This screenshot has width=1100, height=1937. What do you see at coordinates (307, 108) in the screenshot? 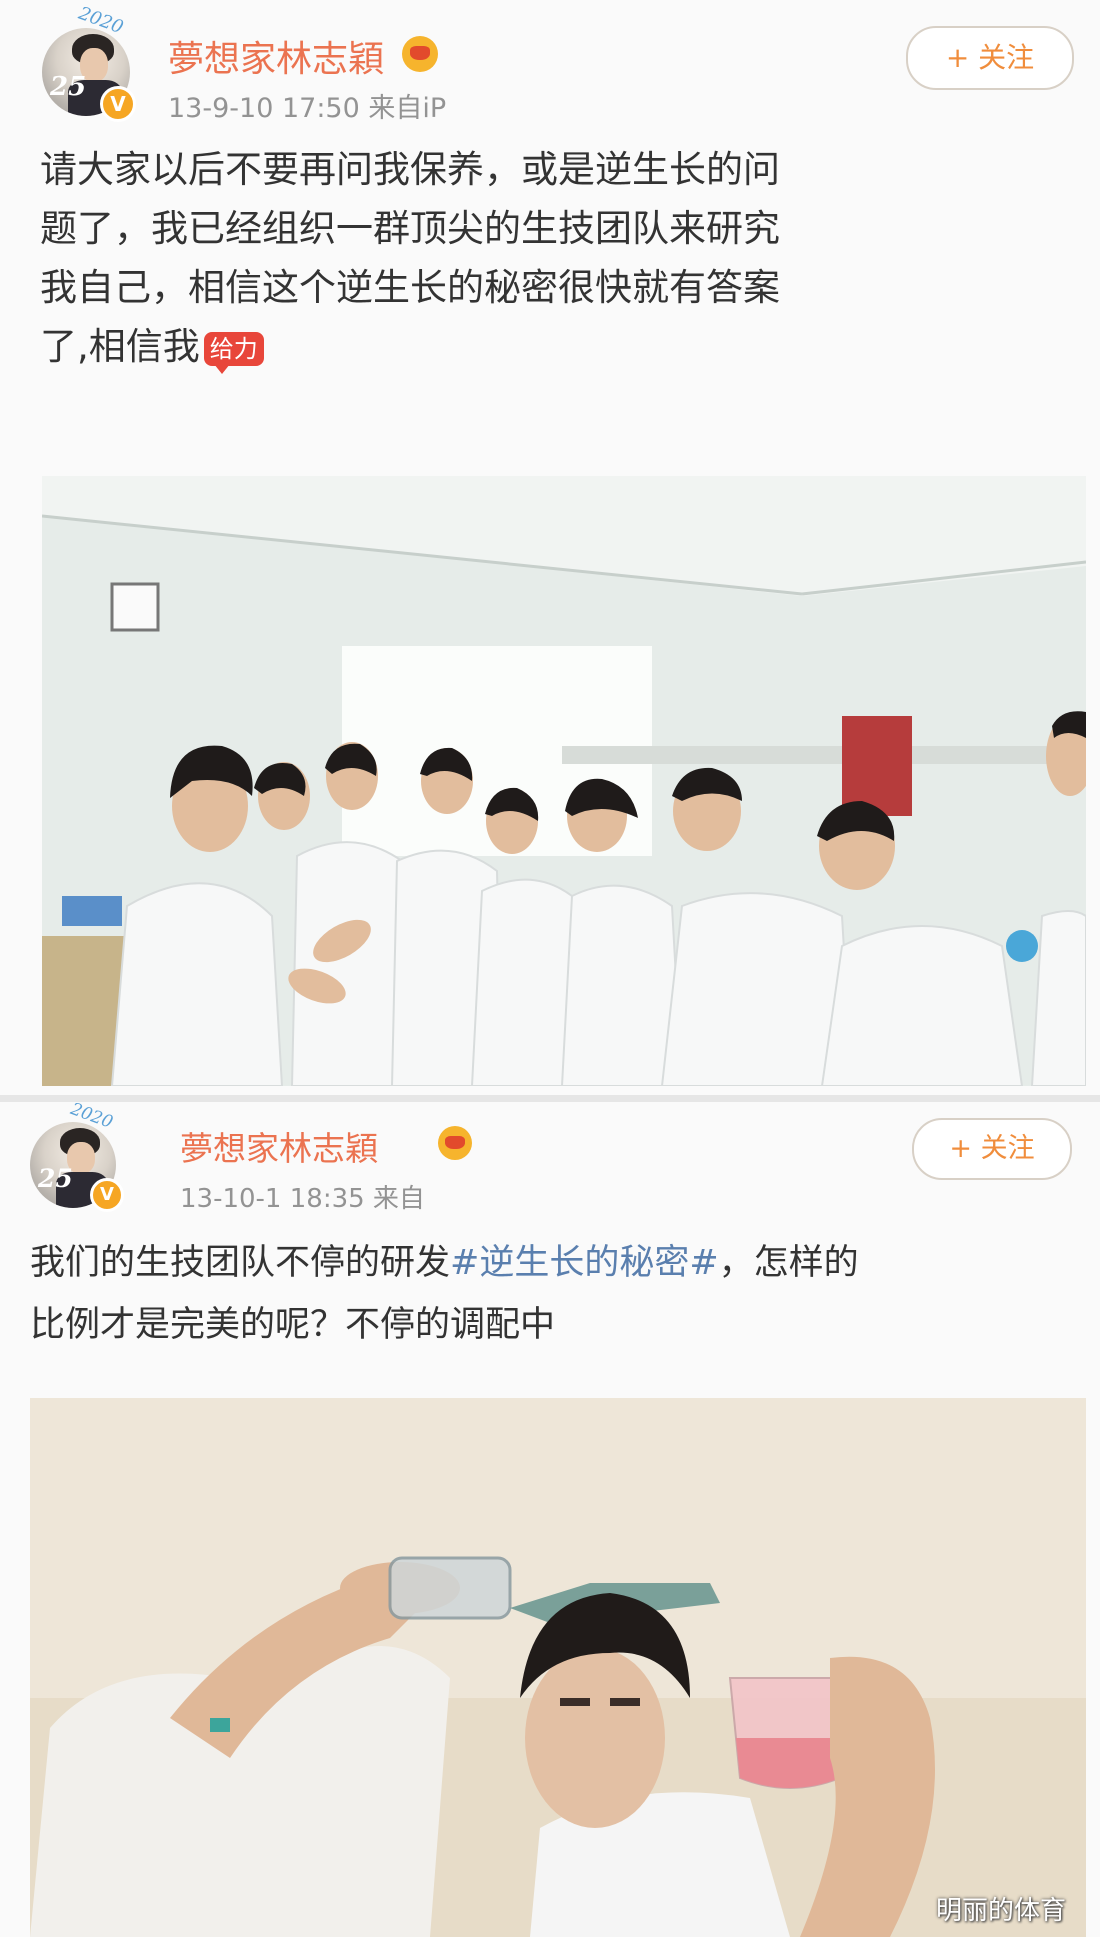
I see `post-timestamp: 13-9-10 17:50 来自iP` at bounding box center [307, 108].